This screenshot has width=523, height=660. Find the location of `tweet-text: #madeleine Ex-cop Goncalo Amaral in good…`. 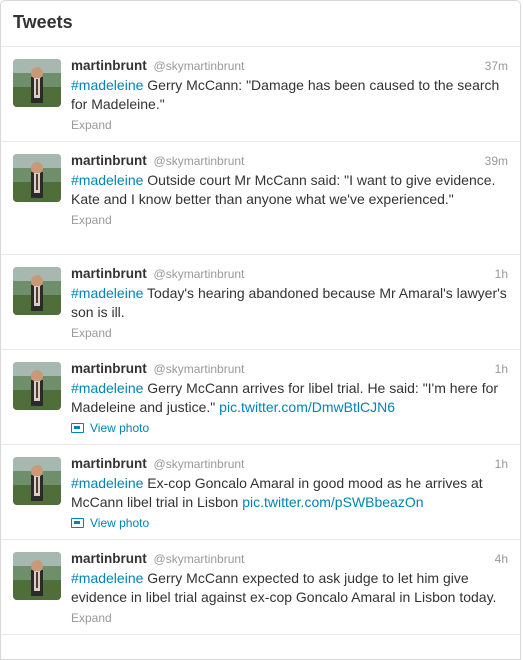

tweet-text: #madeleine Ex-cop Goncalo Amaral in good… is located at coordinates (289, 492).